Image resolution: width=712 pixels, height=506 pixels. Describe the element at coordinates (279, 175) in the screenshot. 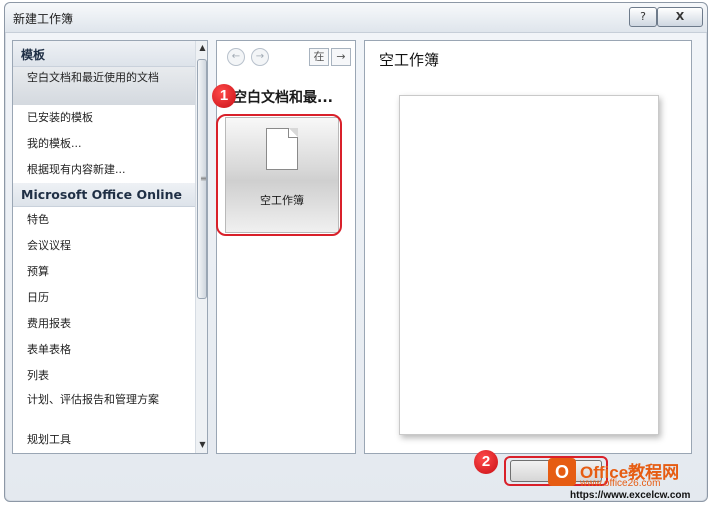

I see `highlight-ring-template` at that location.